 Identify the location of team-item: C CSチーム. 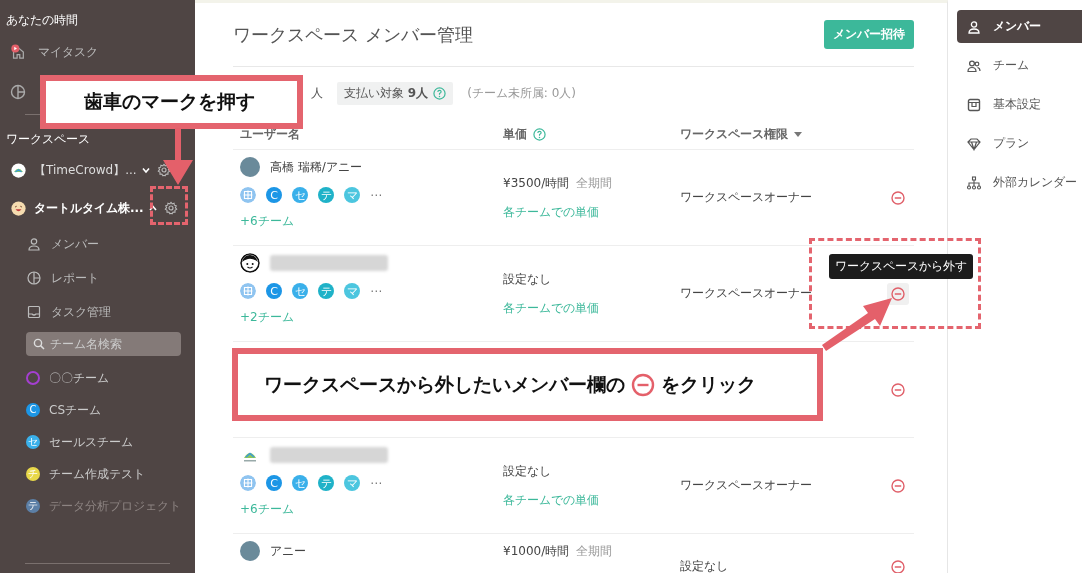
(98, 410).